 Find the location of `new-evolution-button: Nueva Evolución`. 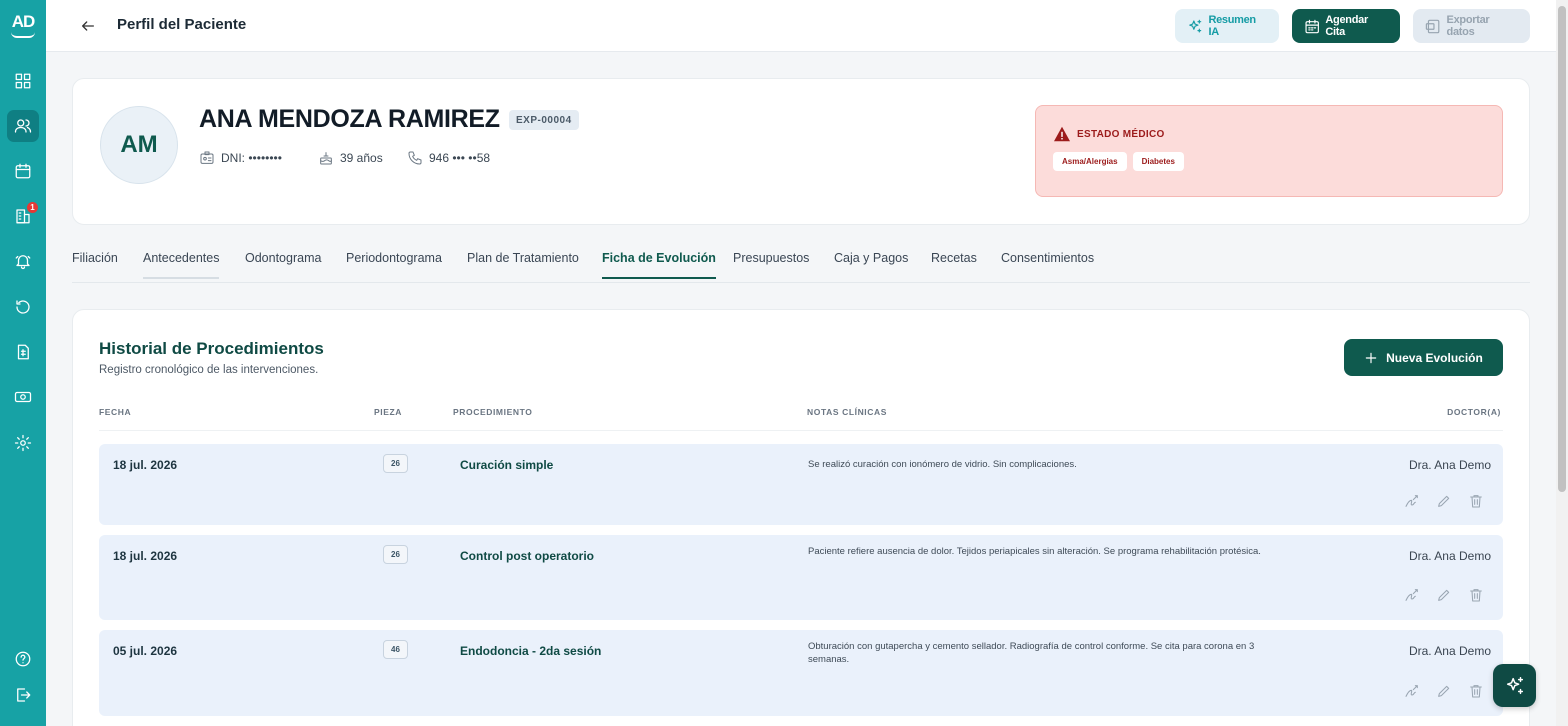

new-evolution-button: Nueva Evolución is located at coordinates (1423, 357).